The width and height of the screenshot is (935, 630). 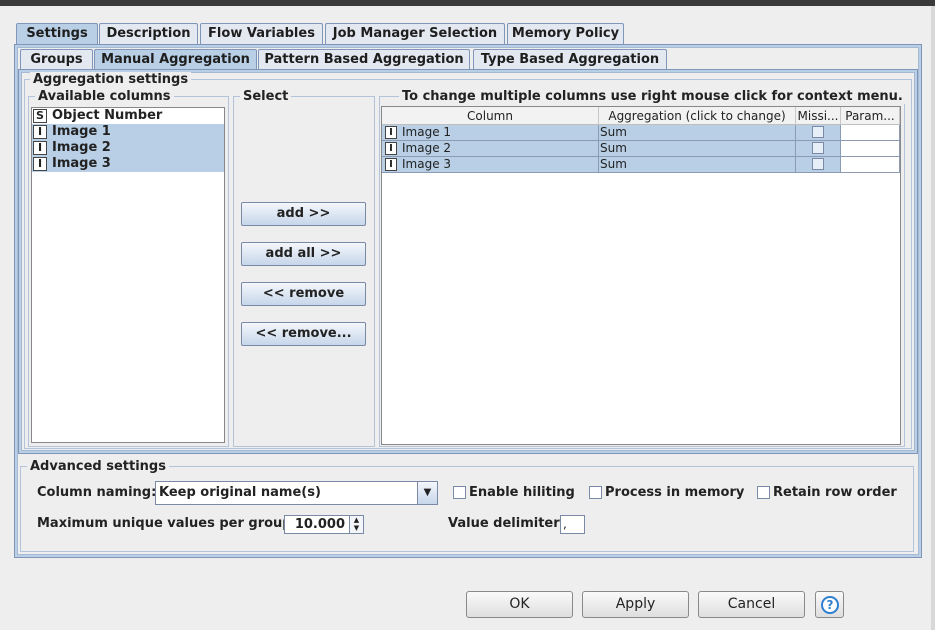 I want to click on column-name: Image 2, so click(x=81, y=147).